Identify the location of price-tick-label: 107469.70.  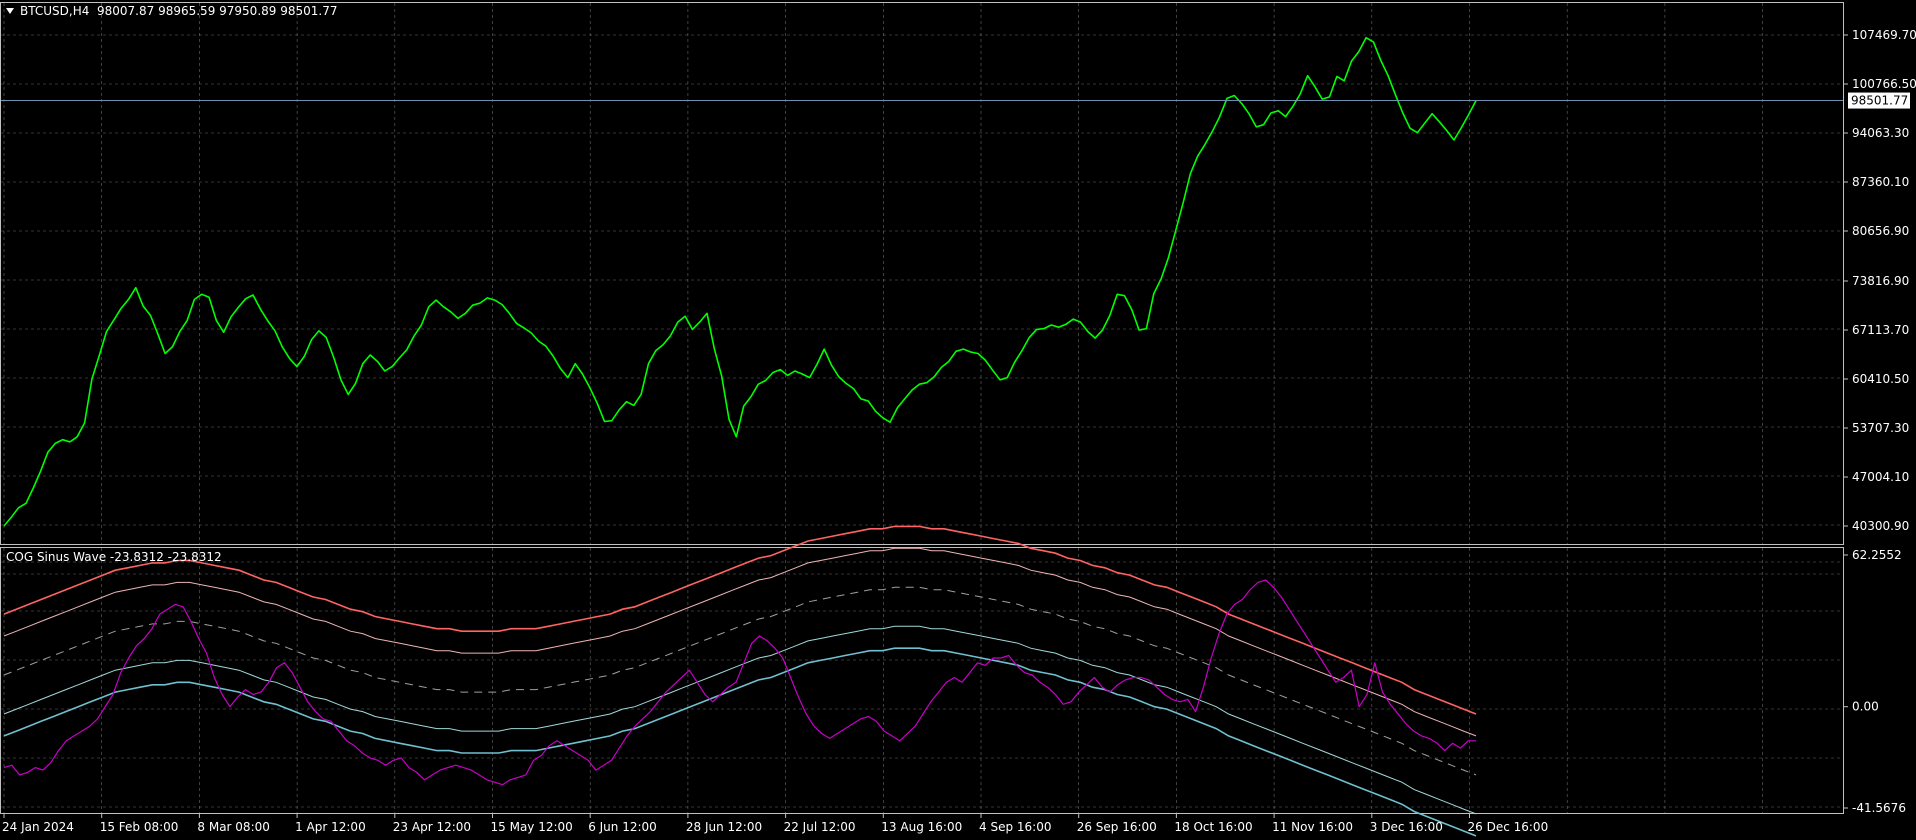
(1884, 35).